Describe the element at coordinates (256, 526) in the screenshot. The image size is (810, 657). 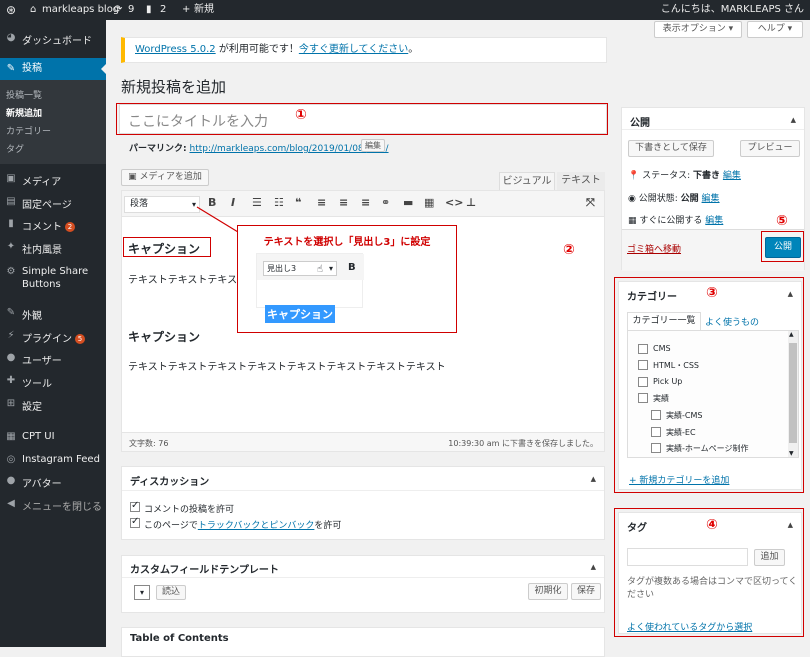
I see `pingback-link: トラックバックとピンバック` at that location.